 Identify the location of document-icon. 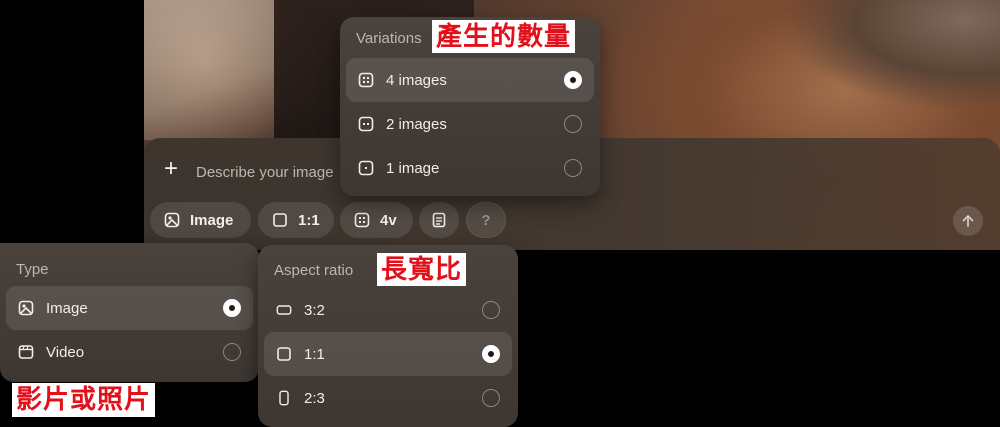
(439, 220).